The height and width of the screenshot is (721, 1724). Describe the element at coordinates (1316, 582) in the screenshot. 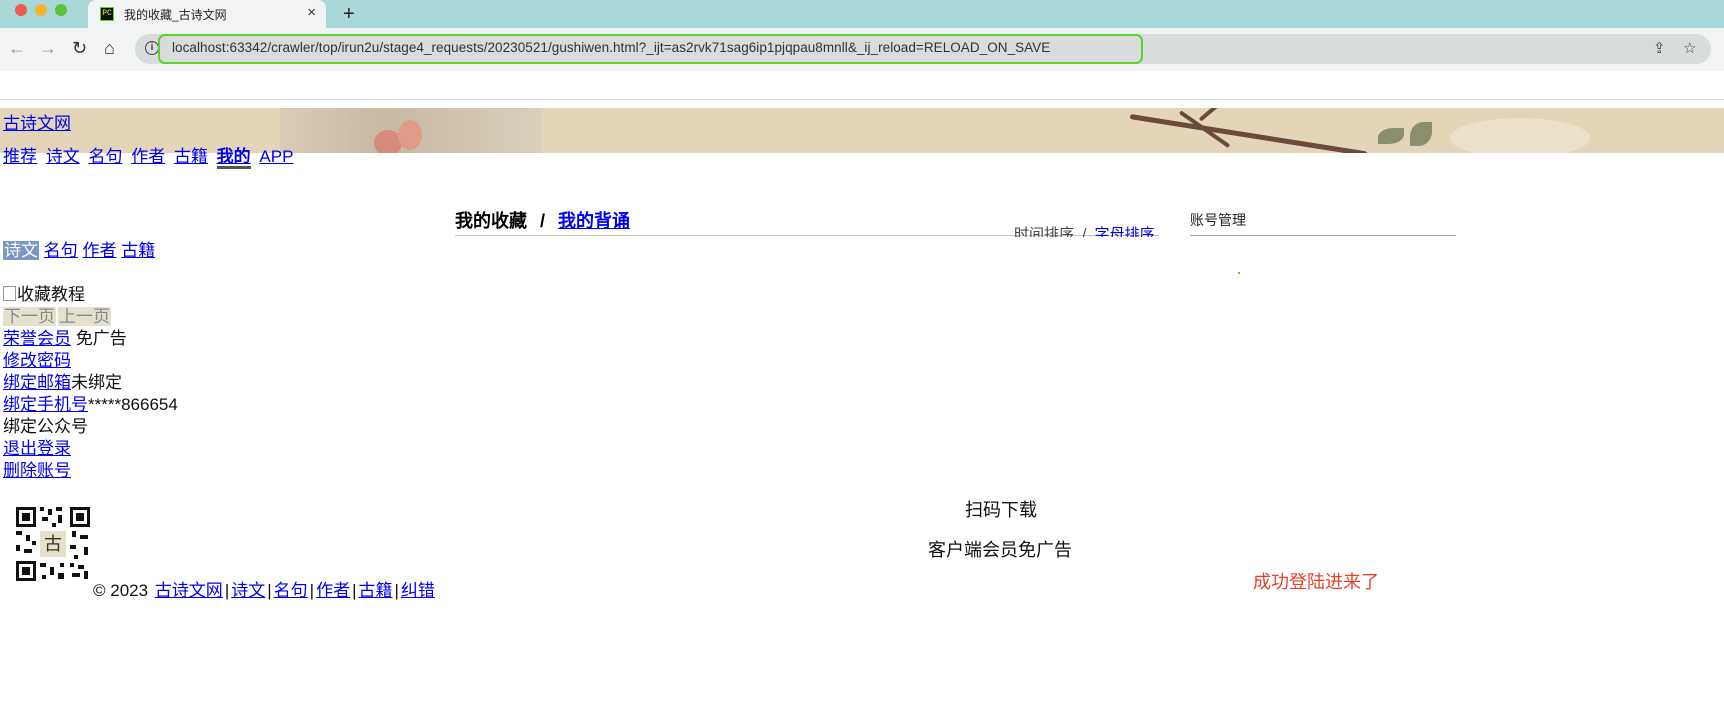

I see `login-success-message: 成功登陆进来了` at that location.